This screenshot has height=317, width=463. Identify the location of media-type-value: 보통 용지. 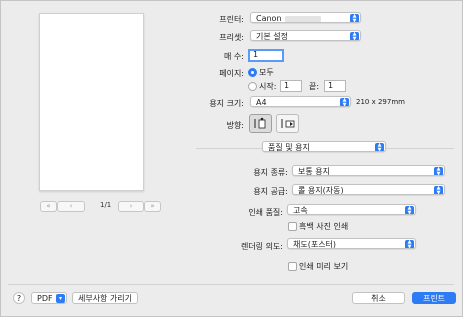
(314, 171).